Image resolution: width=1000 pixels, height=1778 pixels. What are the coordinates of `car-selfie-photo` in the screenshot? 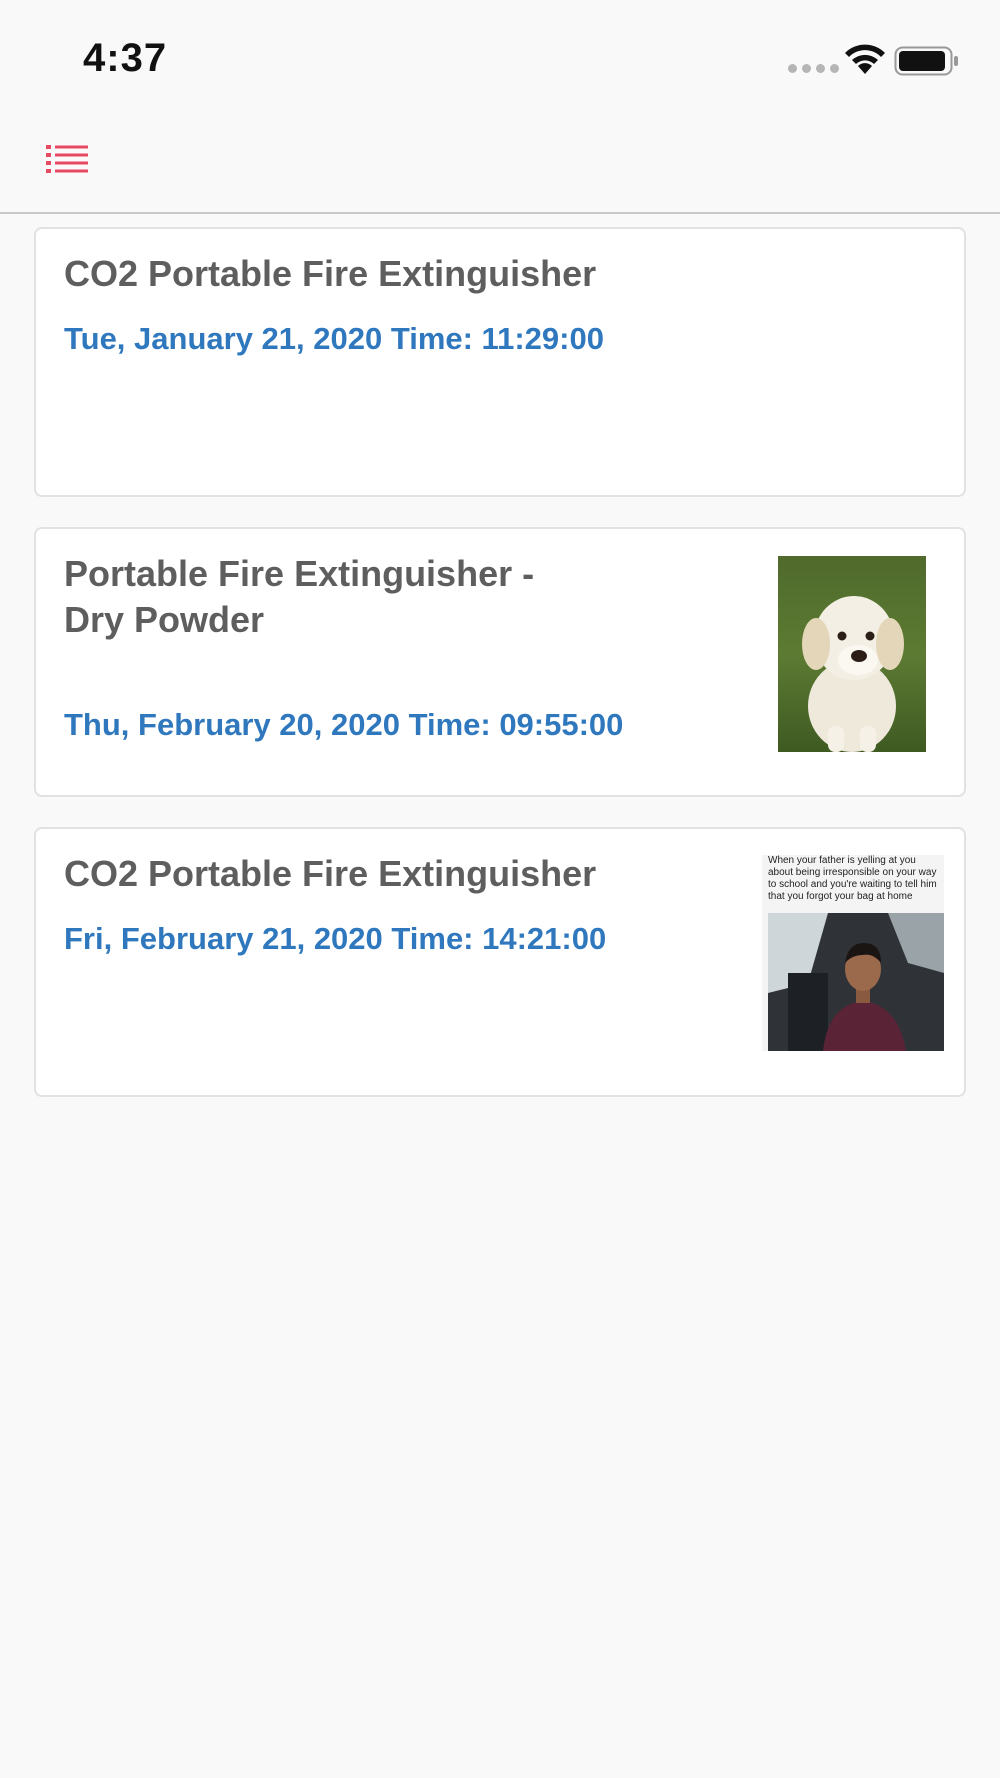 It's located at (856, 982).